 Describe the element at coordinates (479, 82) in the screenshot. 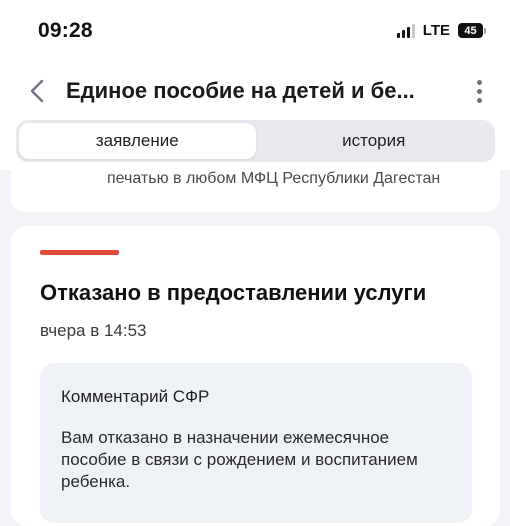

I see `vertical-dots-icon` at that location.